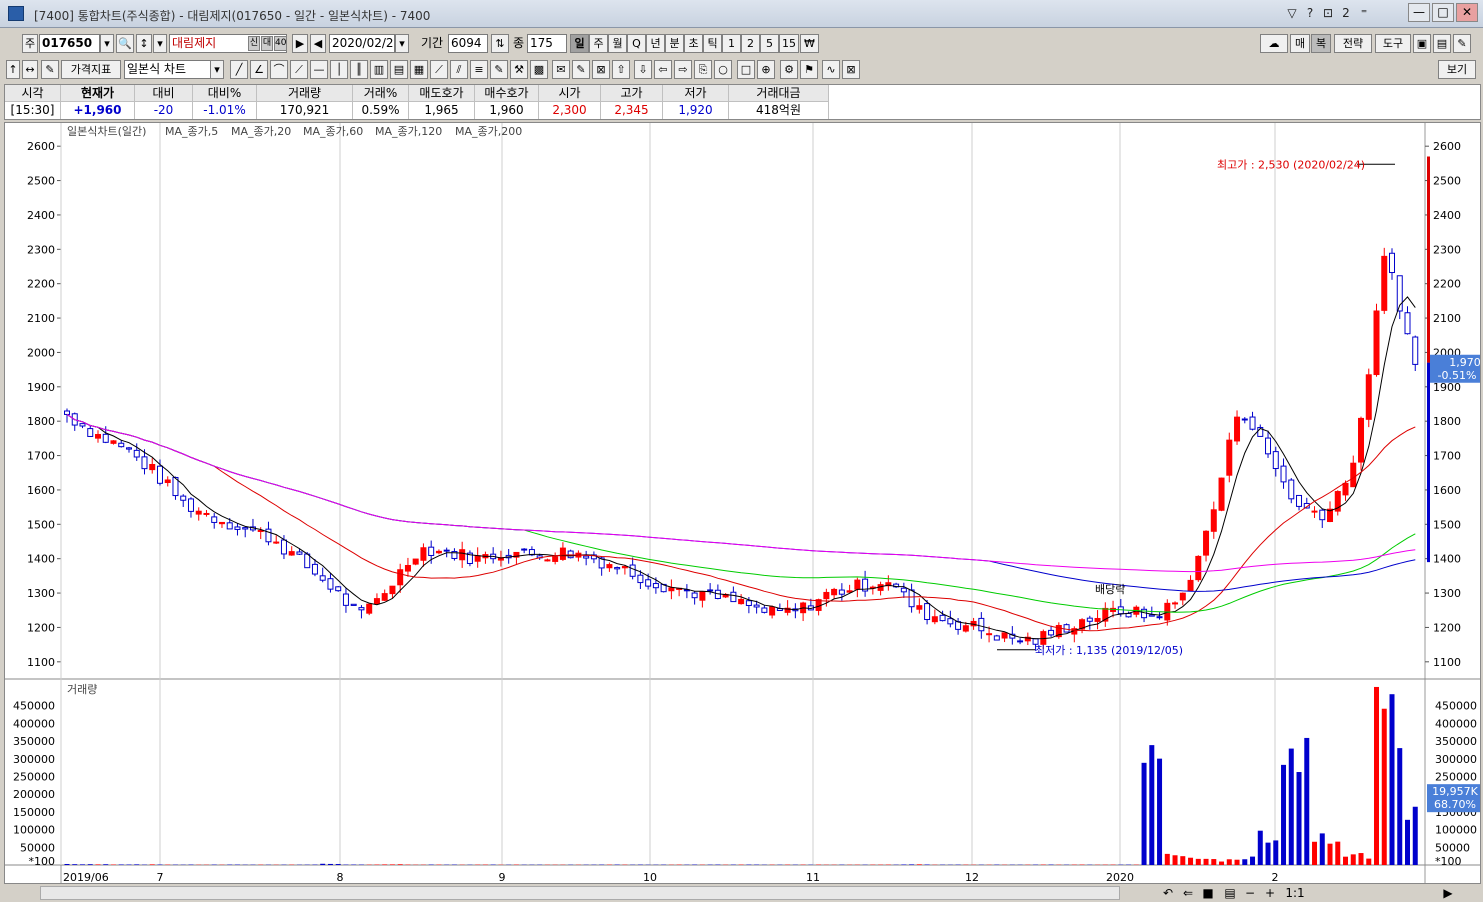  What do you see at coordinates (1422, 43) in the screenshot?
I see `open-icon: ▣` at bounding box center [1422, 43].